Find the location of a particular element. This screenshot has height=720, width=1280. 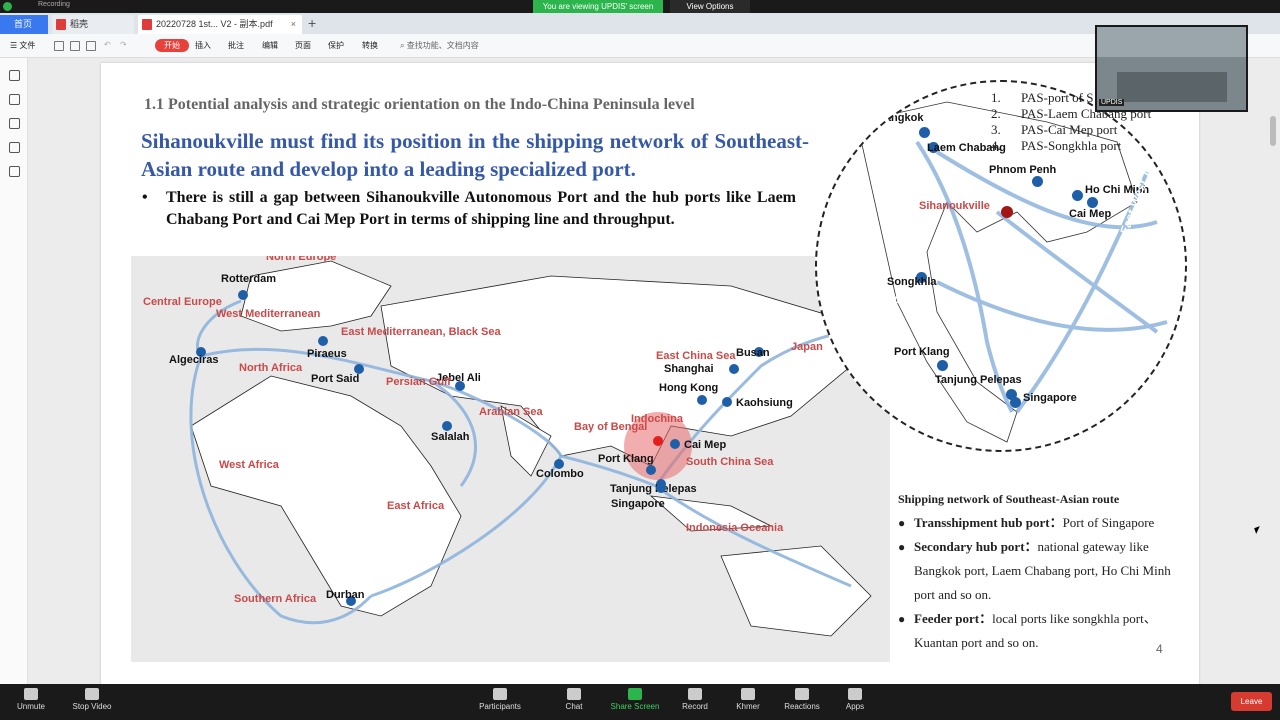

region-label: Arabian Sea is located at coordinates (511, 412).